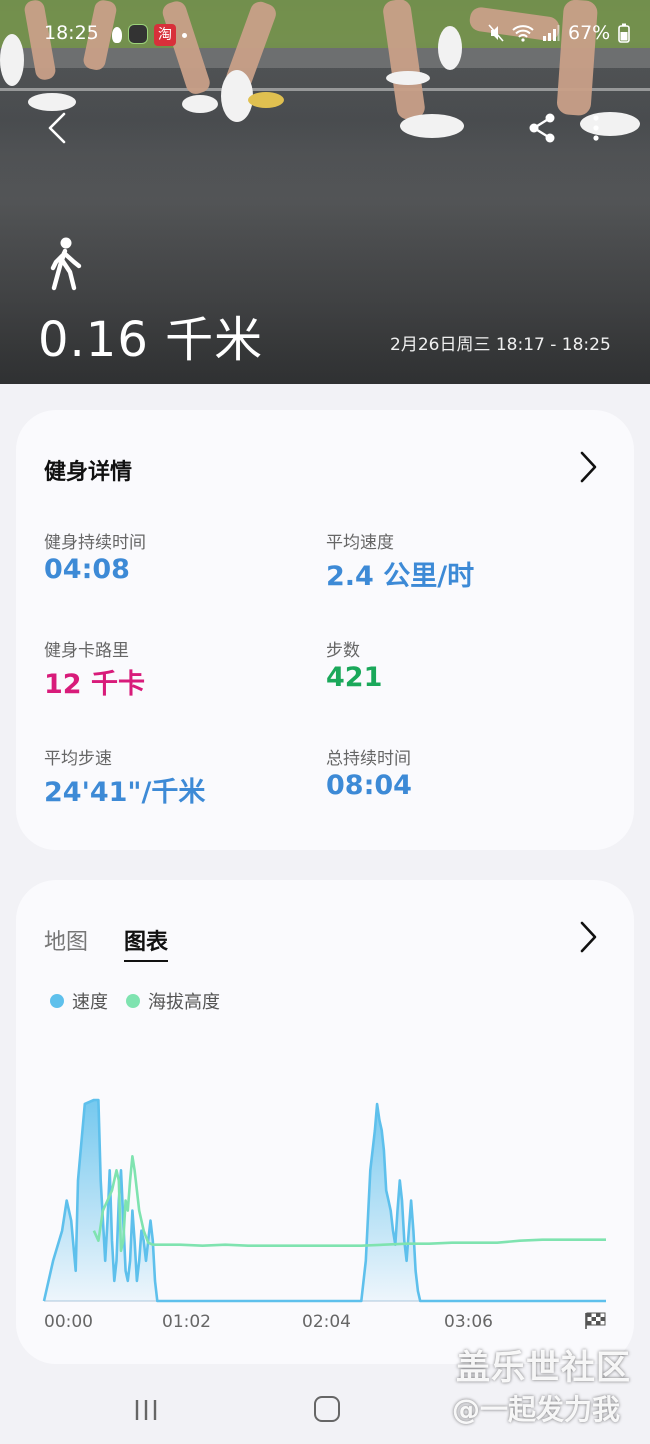 Image resolution: width=650 pixels, height=1444 pixels. Describe the element at coordinates (146, 1410) in the screenshot. I see `recent-apps-button` at that location.